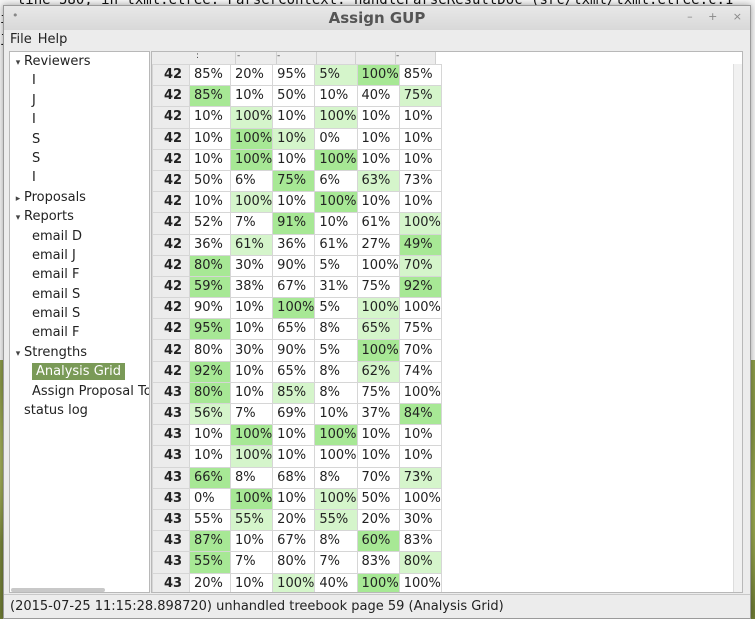 The image size is (755, 619). Describe the element at coordinates (79, 197) in the screenshot. I see `tree-item: ▸ Proposals` at that location.